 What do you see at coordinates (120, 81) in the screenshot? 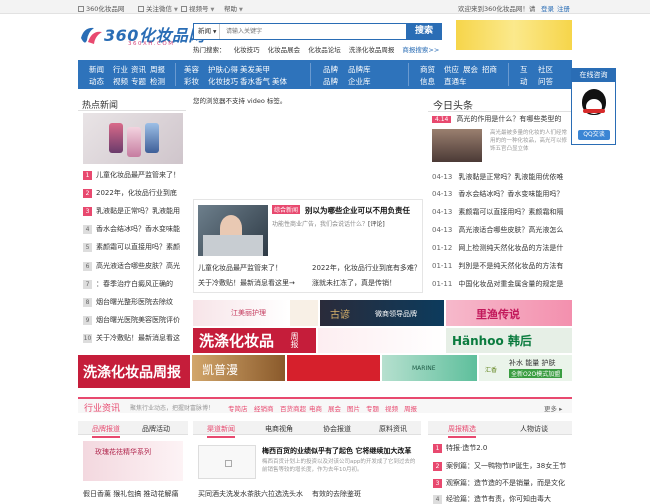
I see `nav-item: 视频` at bounding box center [120, 81].